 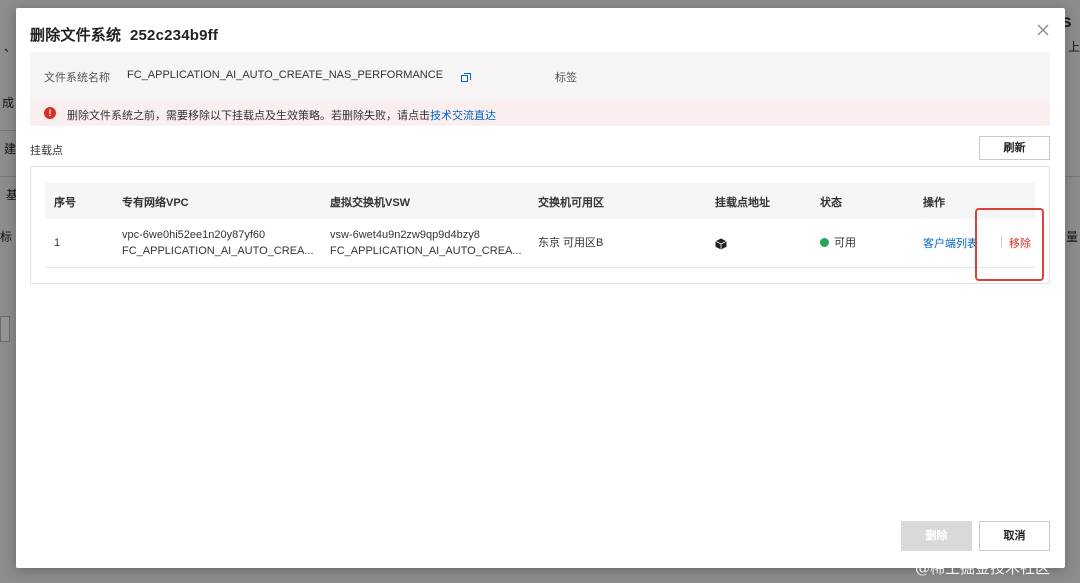 What do you see at coordinates (571, 203) in the screenshot?
I see `col-header-zone: 交换机可用区` at bounding box center [571, 203].